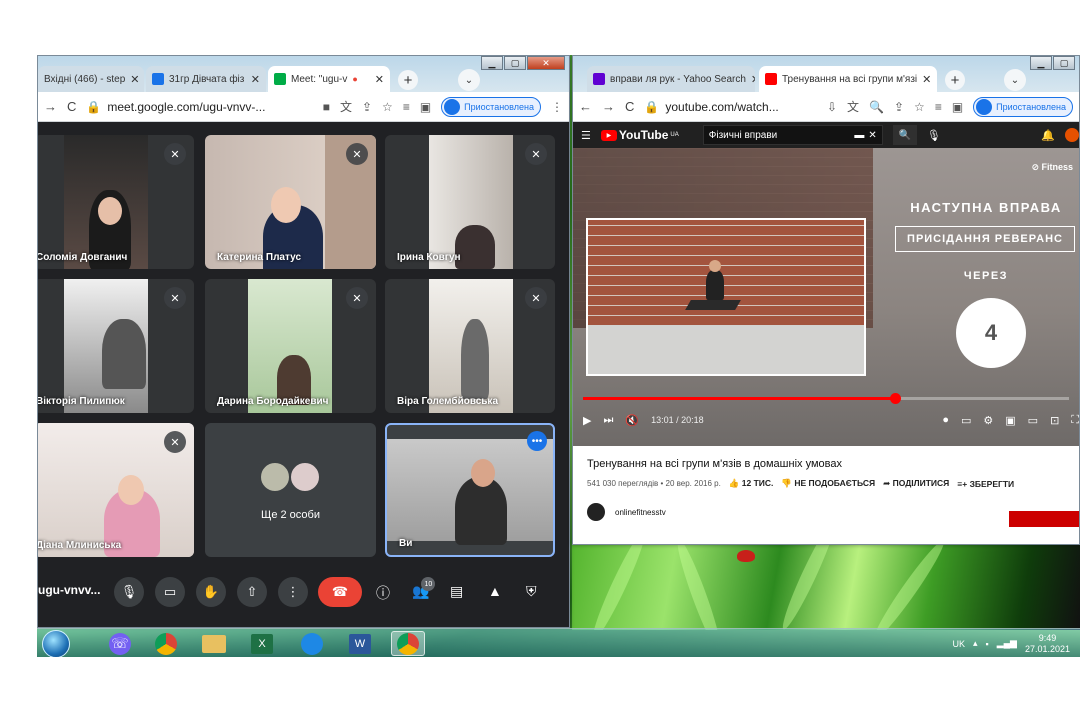 The width and height of the screenshot is (1080, 703). Describe the element at coordinates (293, 592) in the screenshot. I see `more-options-button: ⋮` at that location.